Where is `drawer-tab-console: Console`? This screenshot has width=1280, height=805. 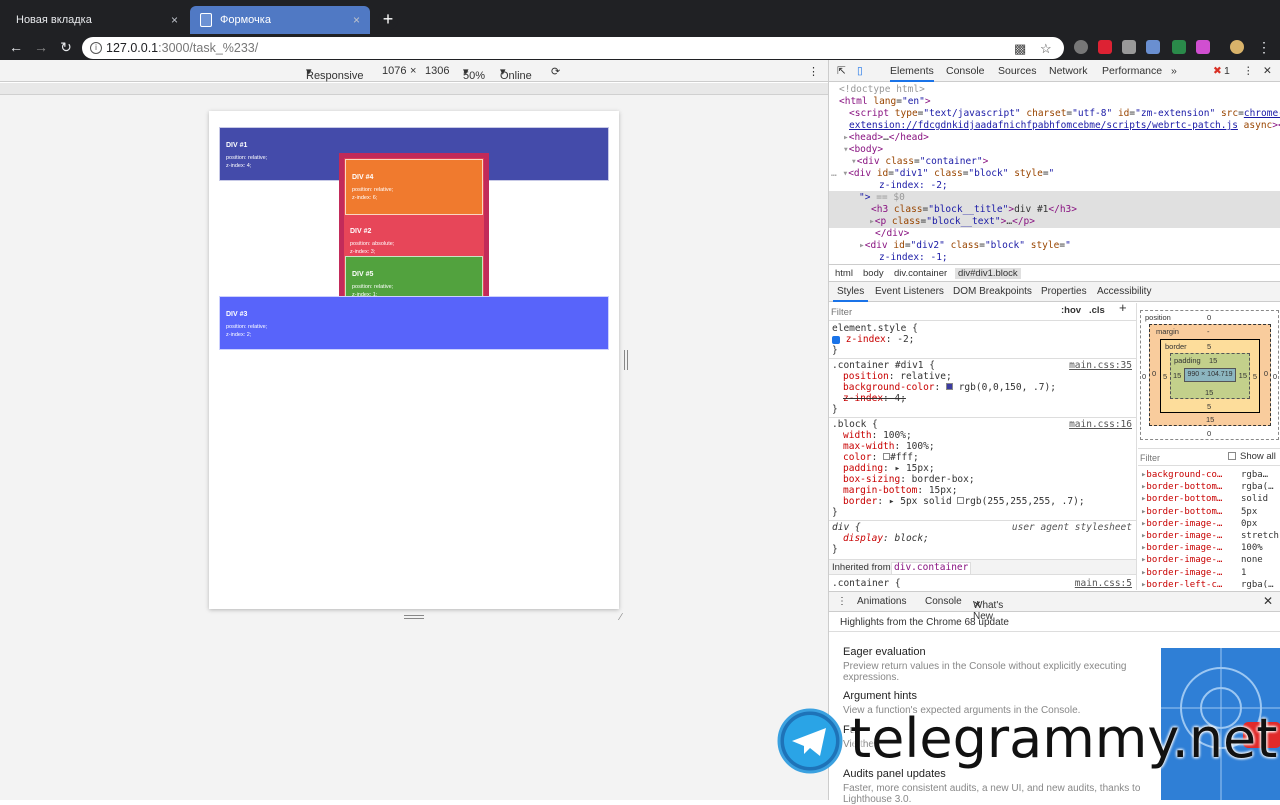
drawer-tab-console: Console is located at coordinates (943, 601).